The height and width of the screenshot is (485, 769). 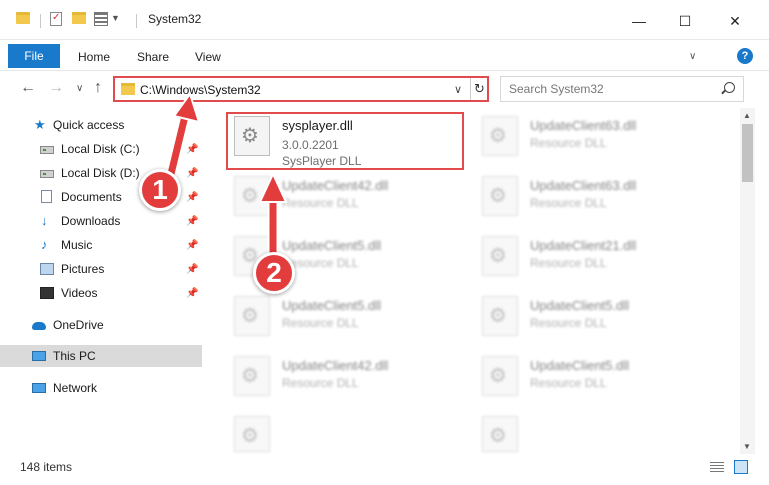 What do you see at coordinates (91, 221) in the screenshot?
I see `sidebar-item-label: Downloads` at bounding box center [91, 221].